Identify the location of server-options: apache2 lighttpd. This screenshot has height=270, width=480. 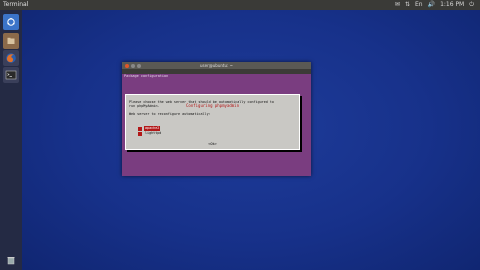
(150, 131).